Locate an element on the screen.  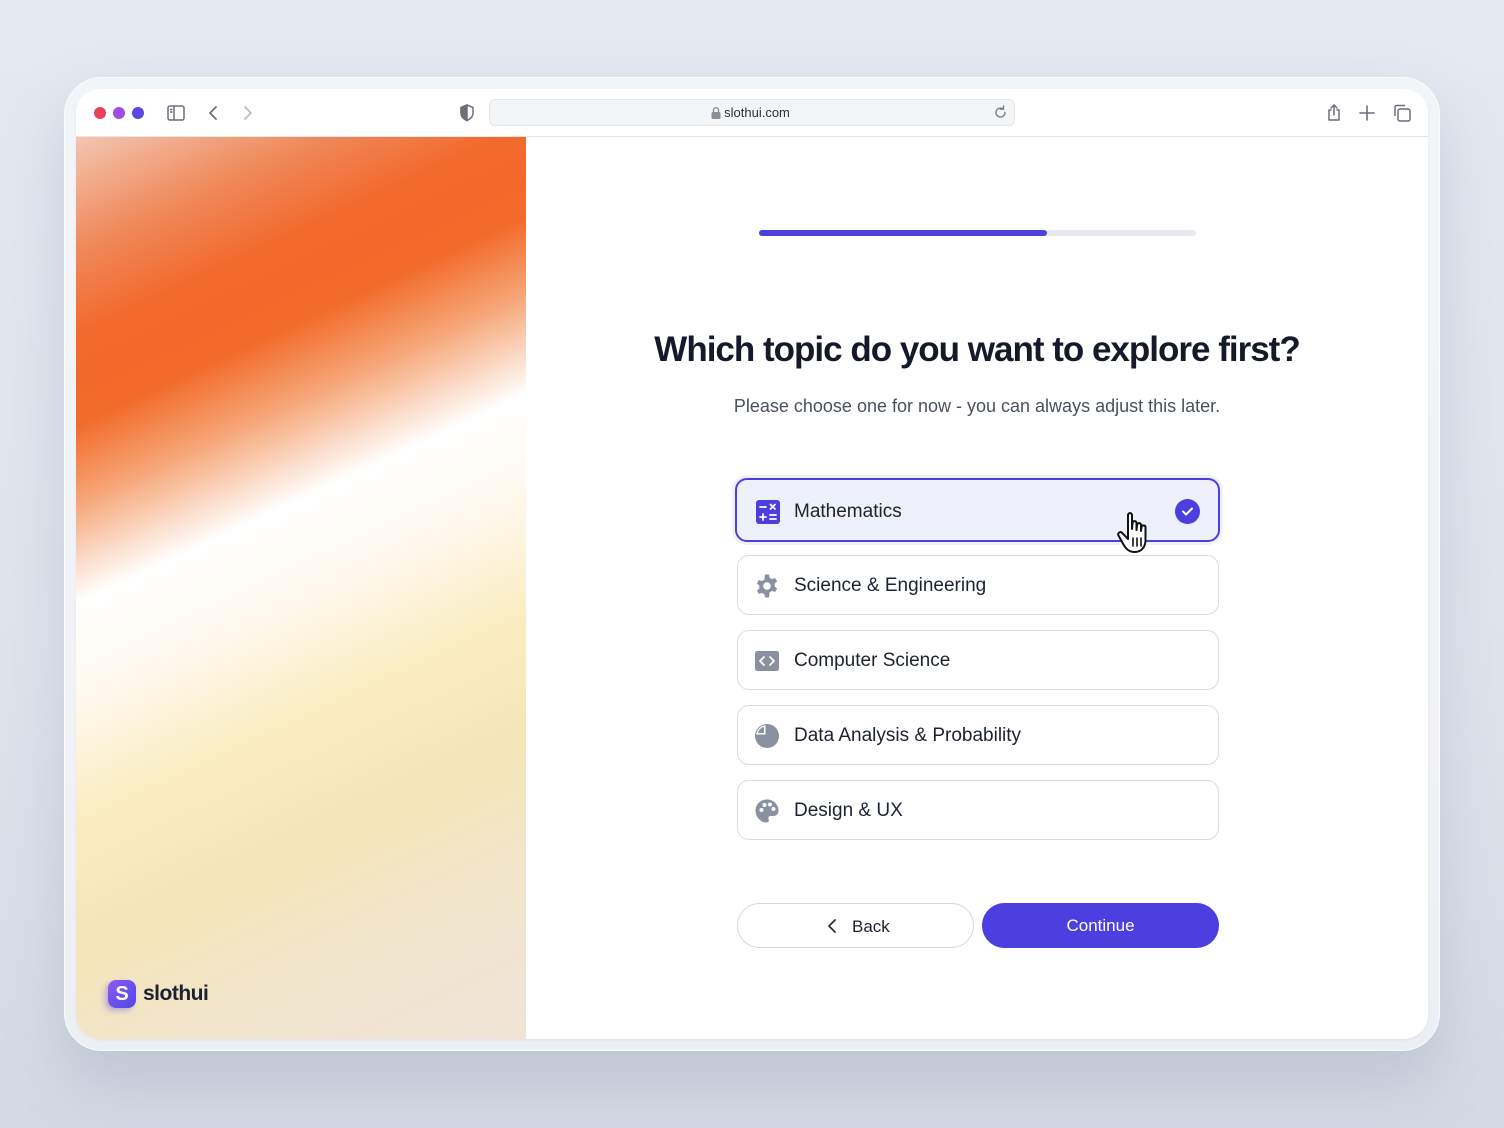
continue-button: Continue is located at coordinates (1100, 925).